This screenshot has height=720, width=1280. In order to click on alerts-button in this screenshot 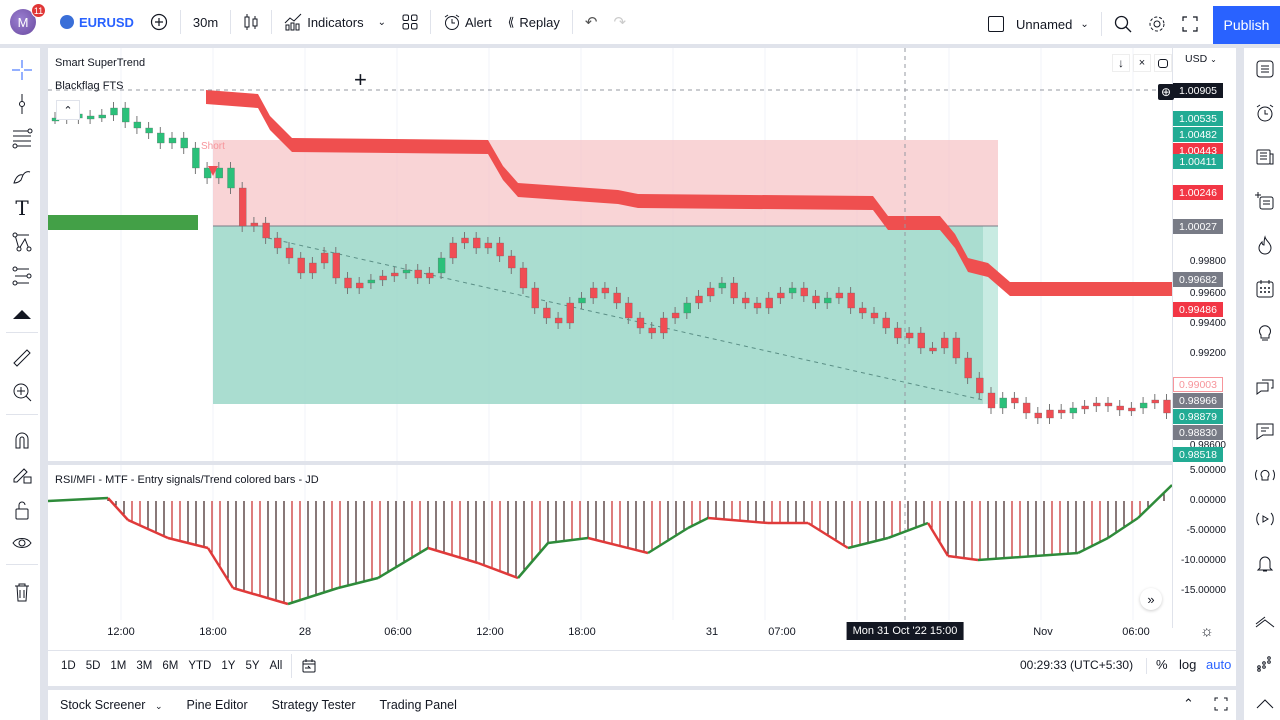, I will do `click(1265, 113)`.